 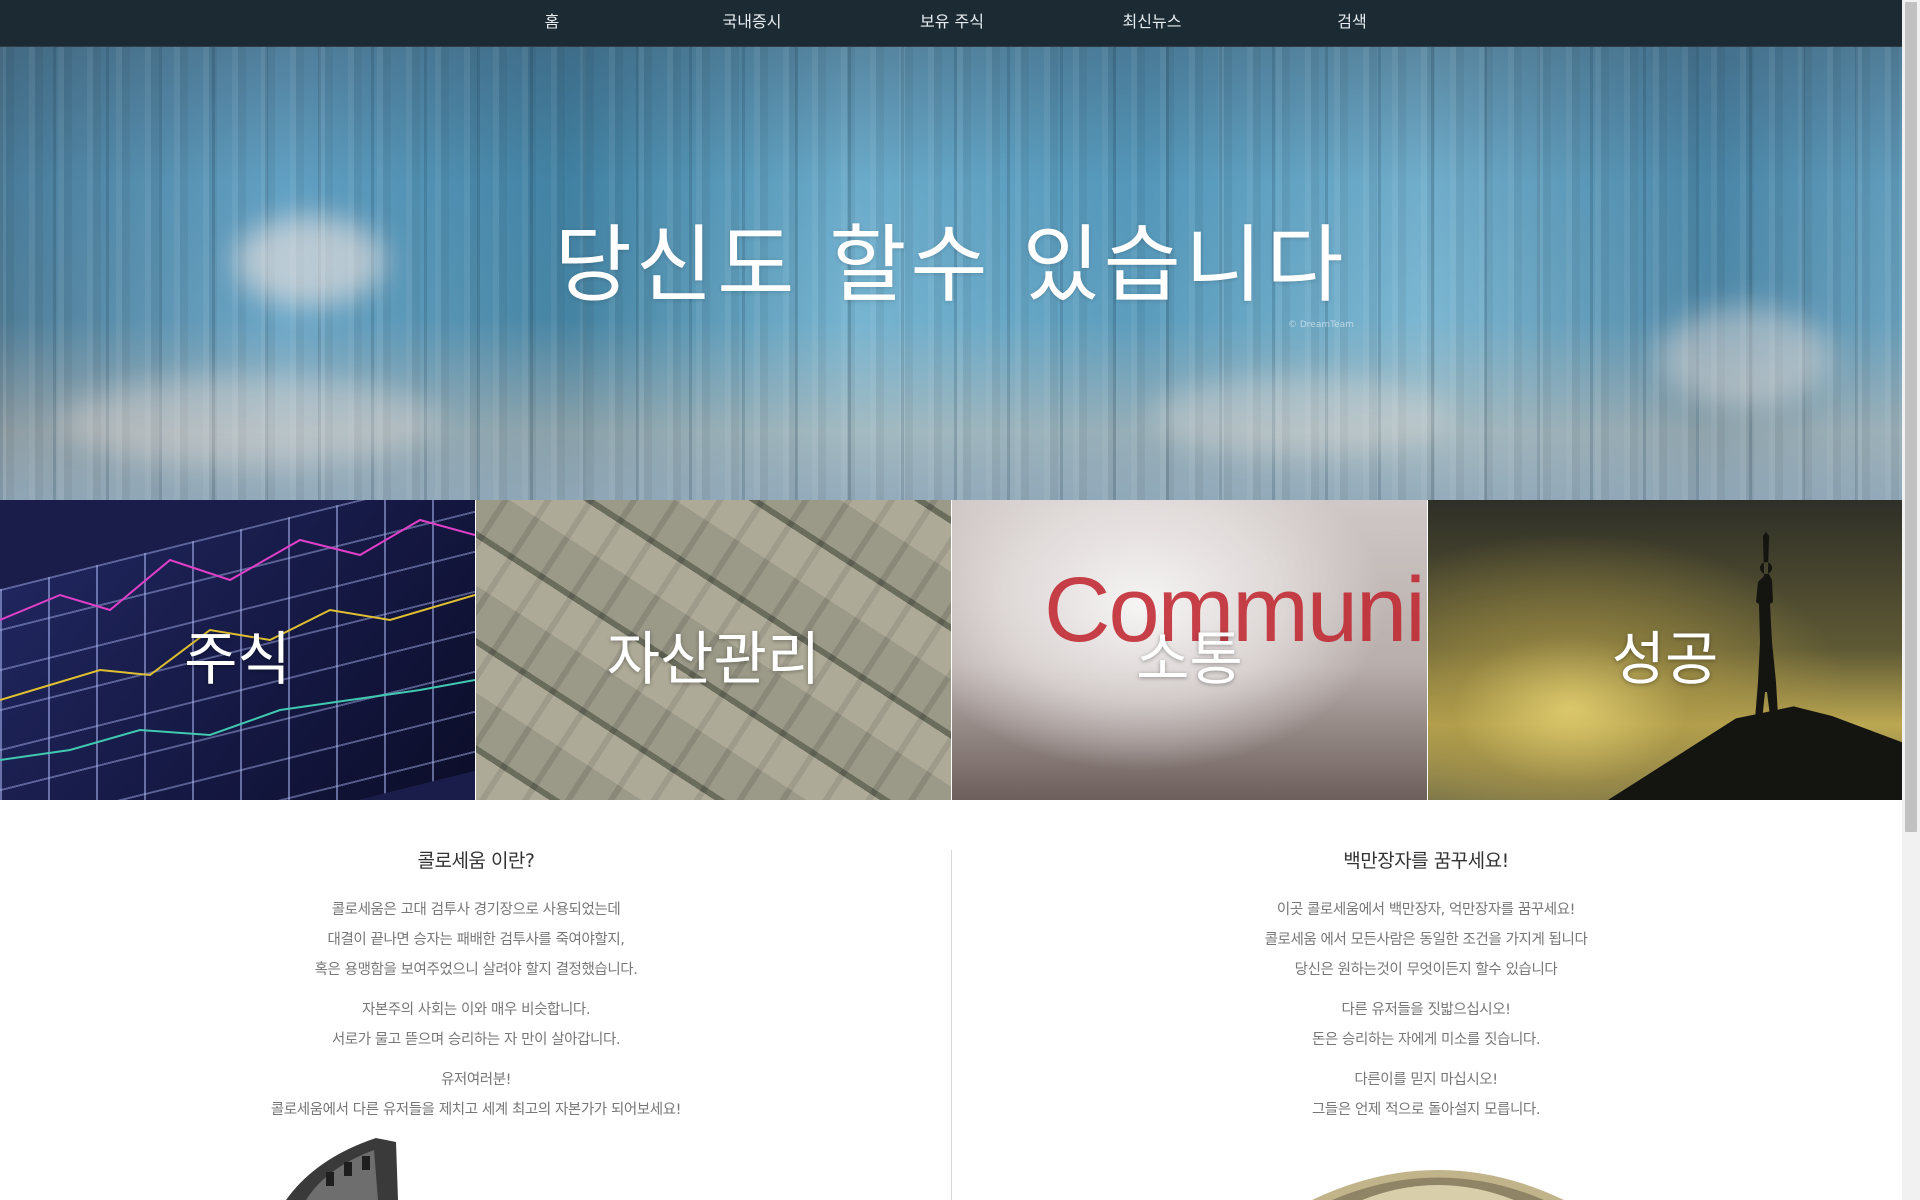 I want to click on millionaire-title: 백만장자를 꿈꾸세요!, so click(x=1426, y=861).